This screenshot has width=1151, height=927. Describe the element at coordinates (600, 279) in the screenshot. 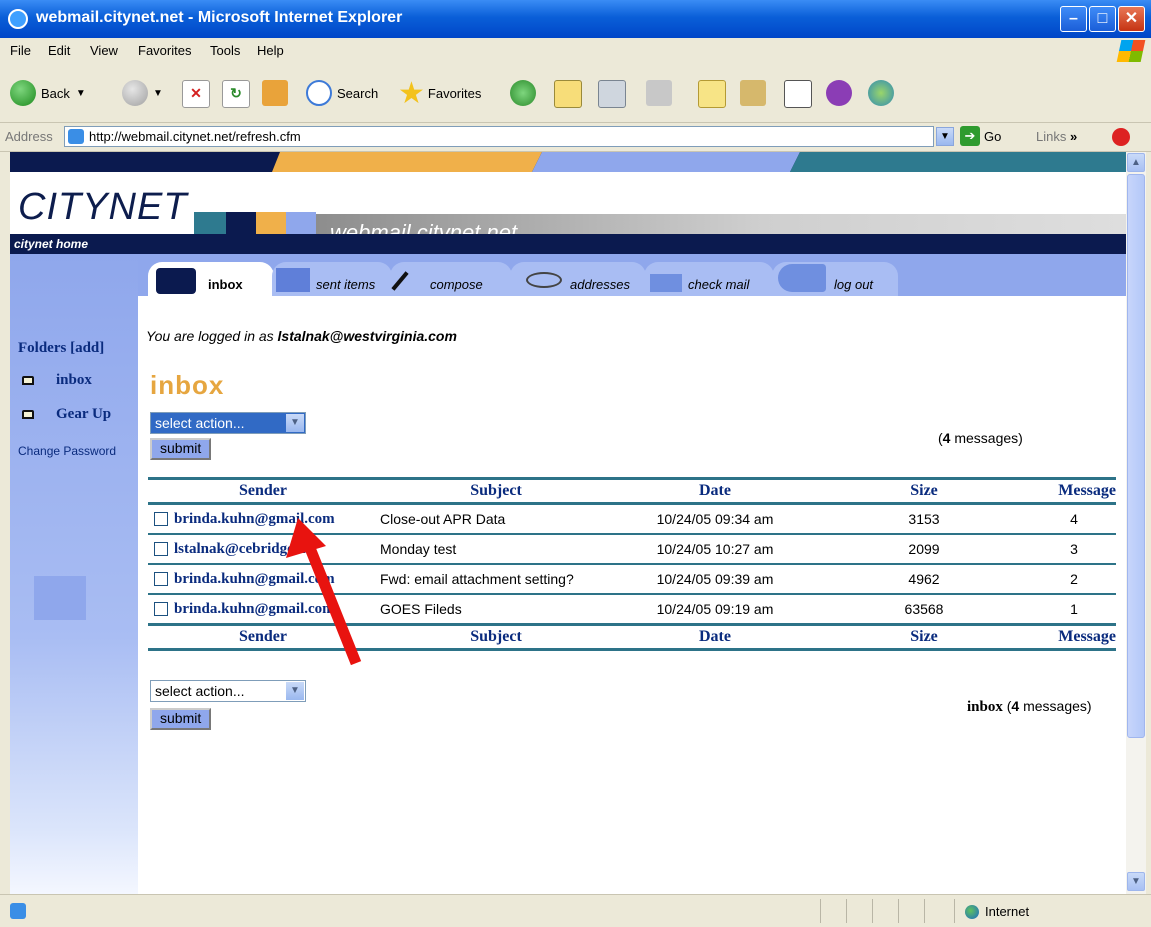

I see `tab-addresses: addresses` at that location.